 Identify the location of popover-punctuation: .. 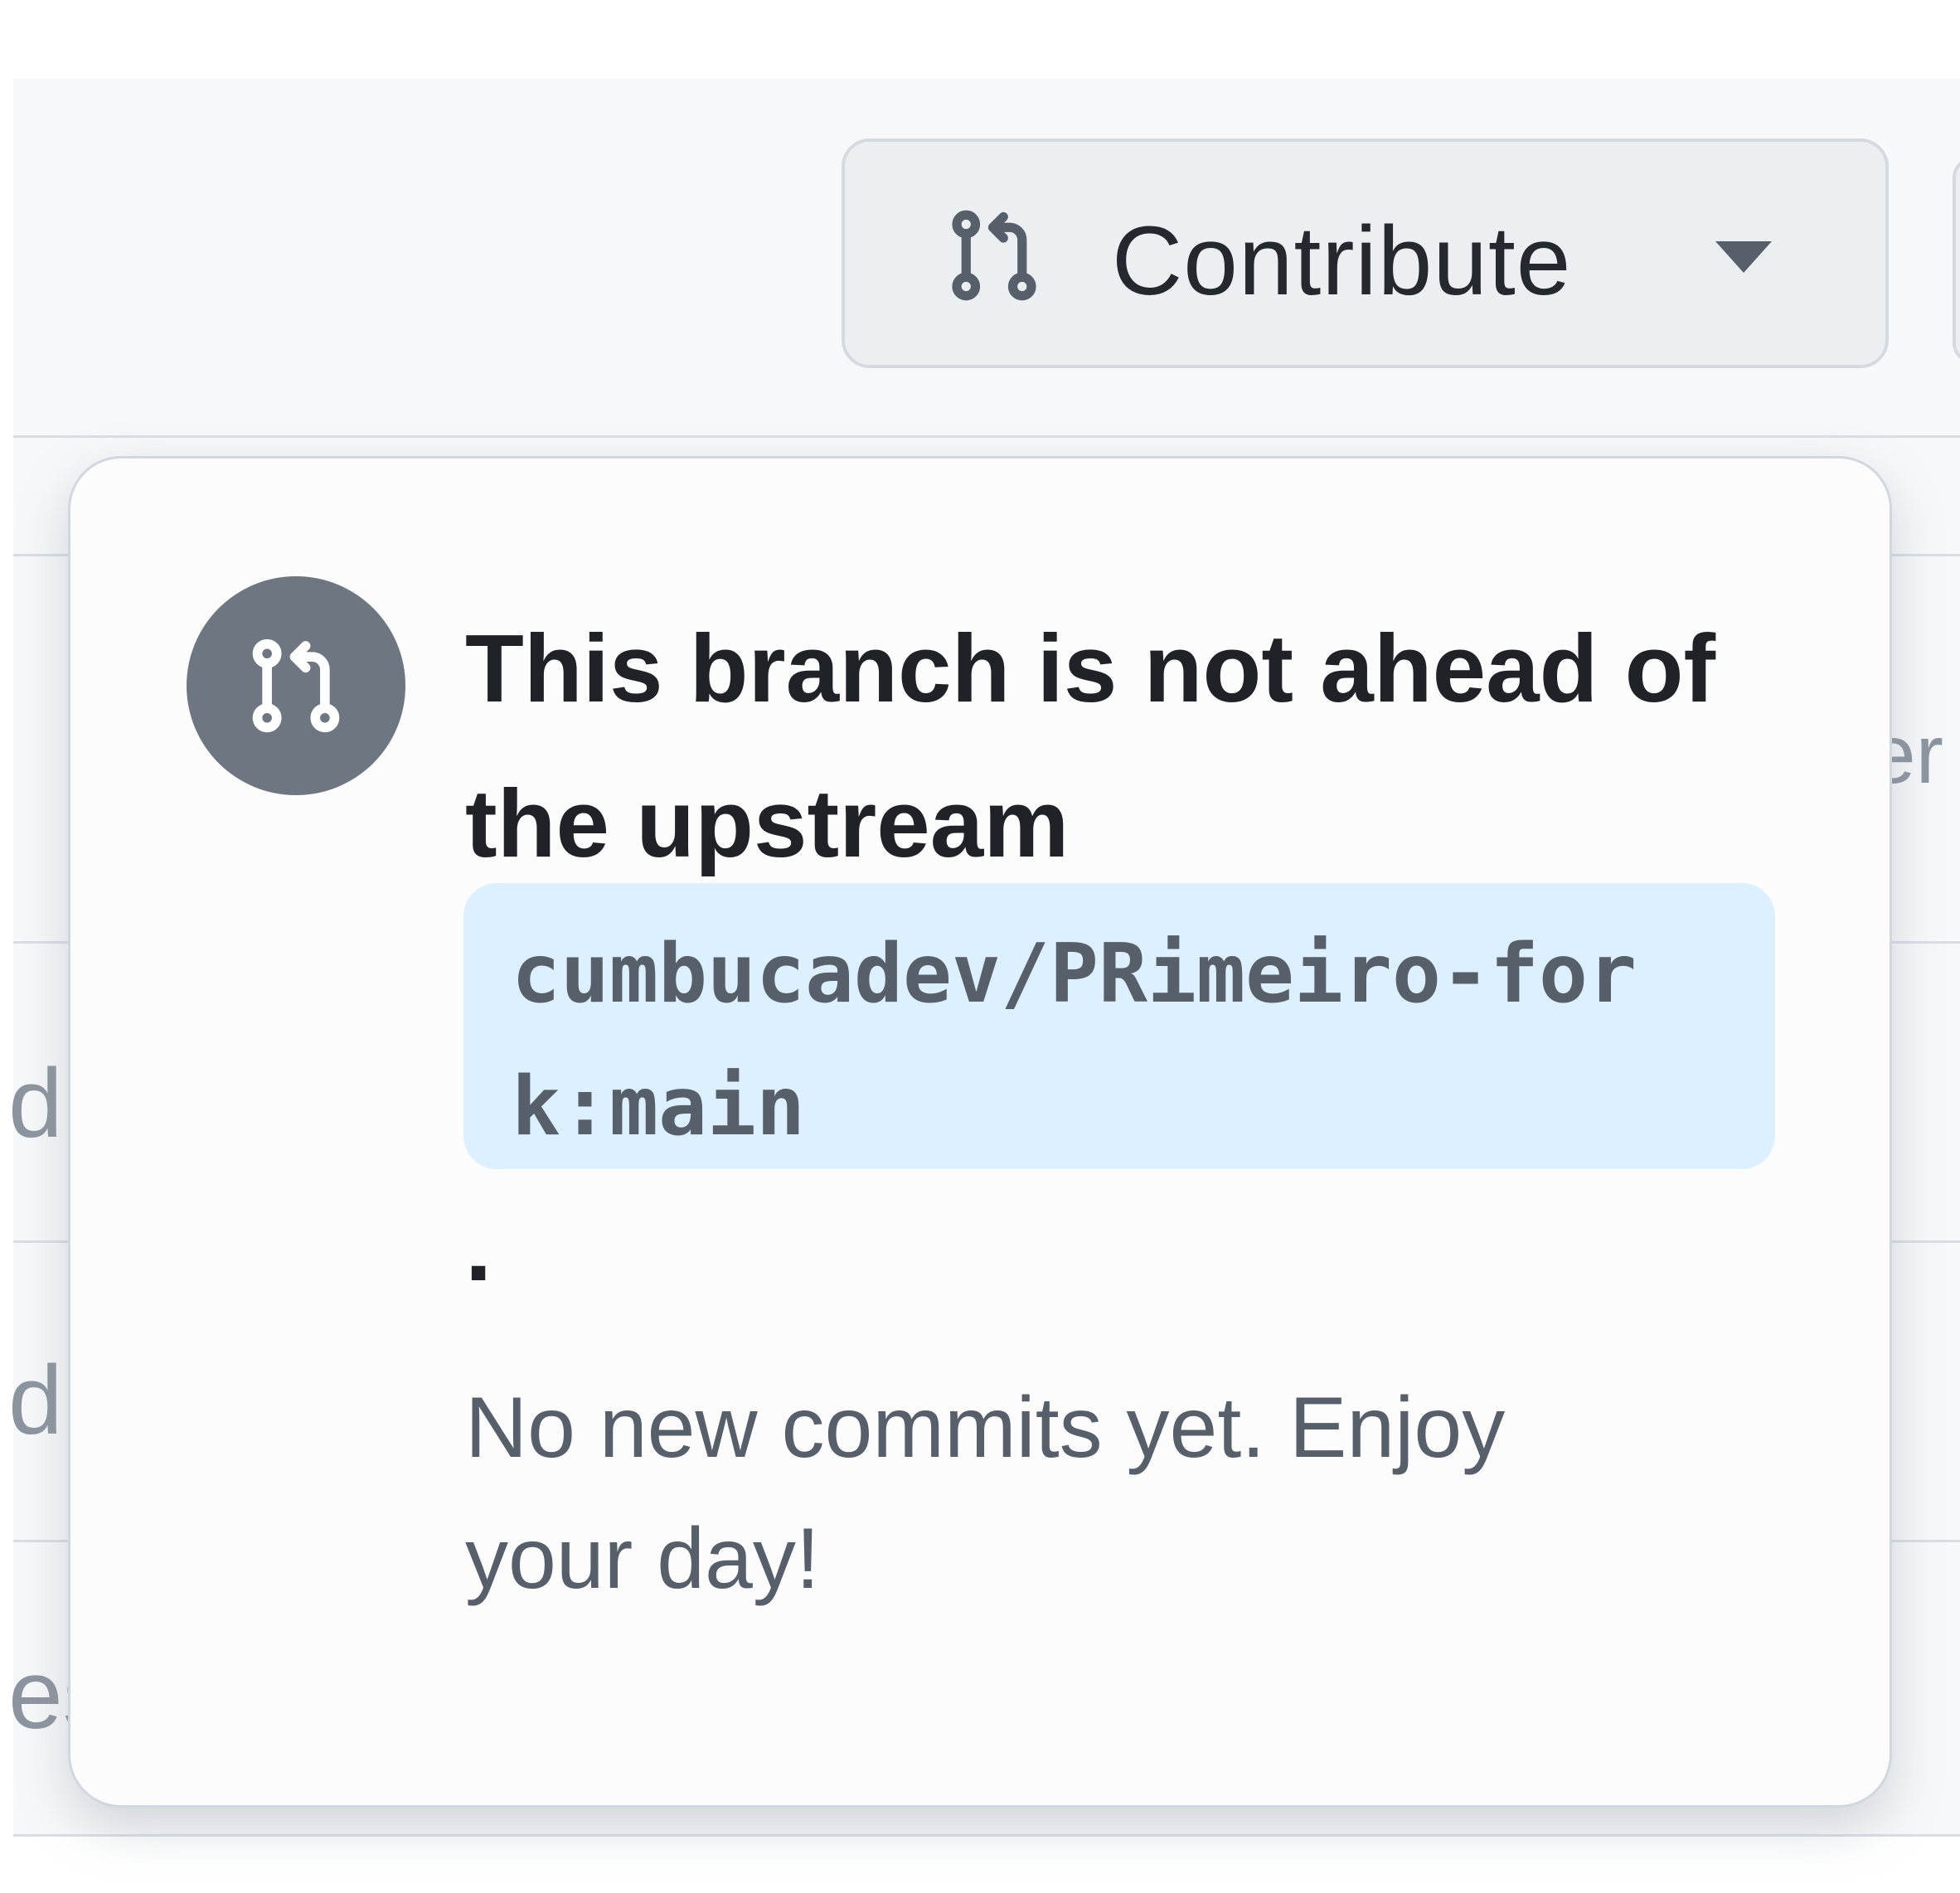
(478, 1247).